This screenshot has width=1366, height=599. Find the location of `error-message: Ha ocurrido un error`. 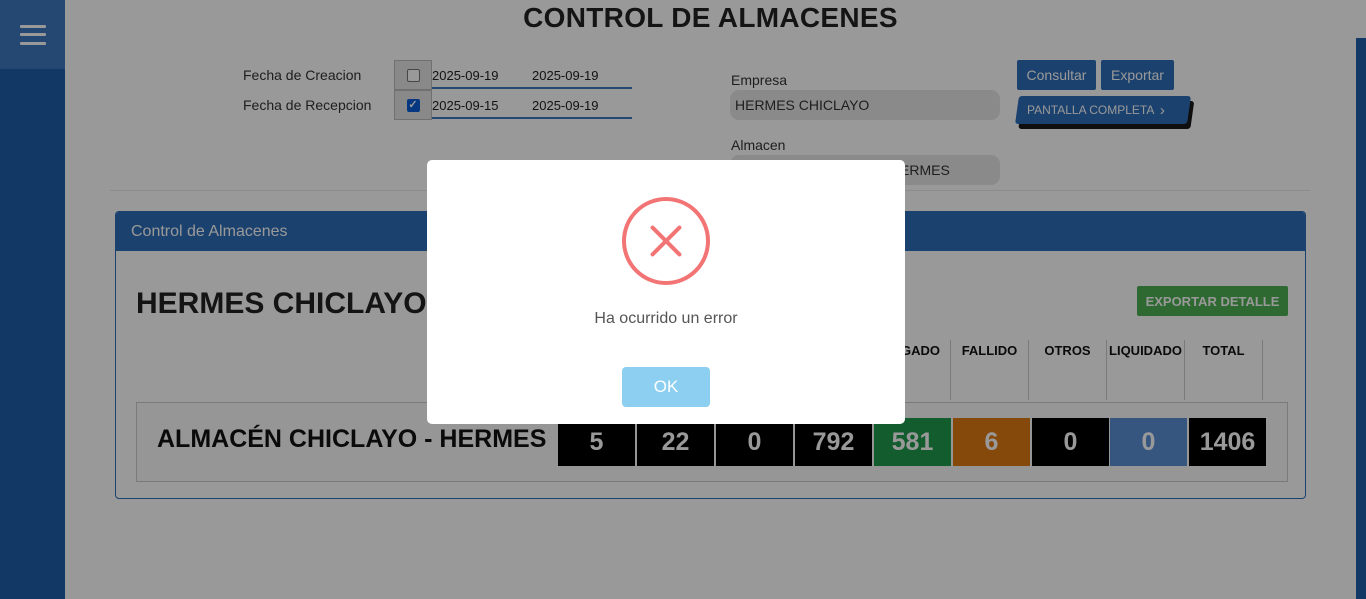

error-message: Ha ocurrido un error is located at coordinates (666, 318).